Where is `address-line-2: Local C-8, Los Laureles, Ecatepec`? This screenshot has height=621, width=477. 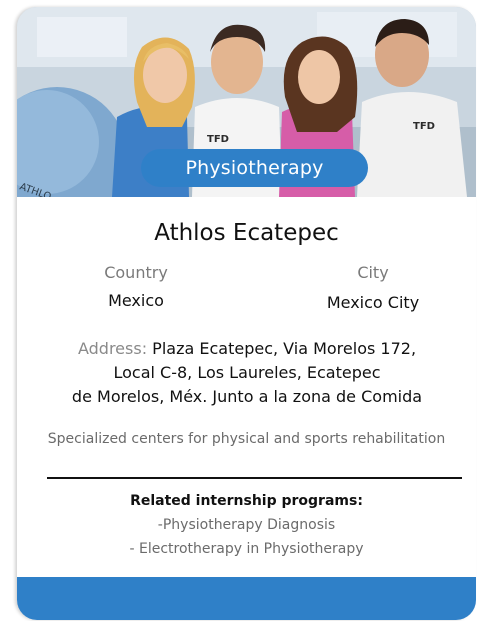
address-line-2: Local C-8, Los Laureles, Ecatepec is located at coordinates (247, 372).